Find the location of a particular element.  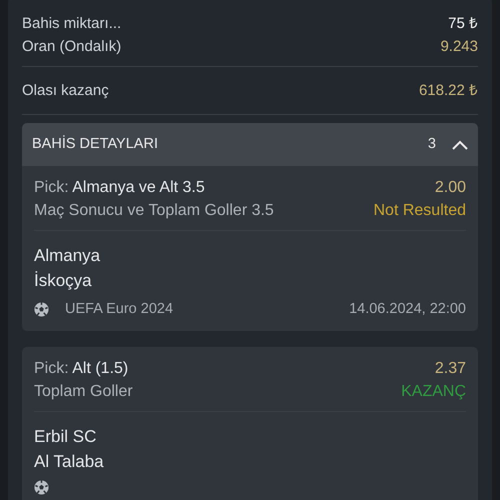

pick-text: Pick: Alt (1.5) is located at coordinates (81, 368).